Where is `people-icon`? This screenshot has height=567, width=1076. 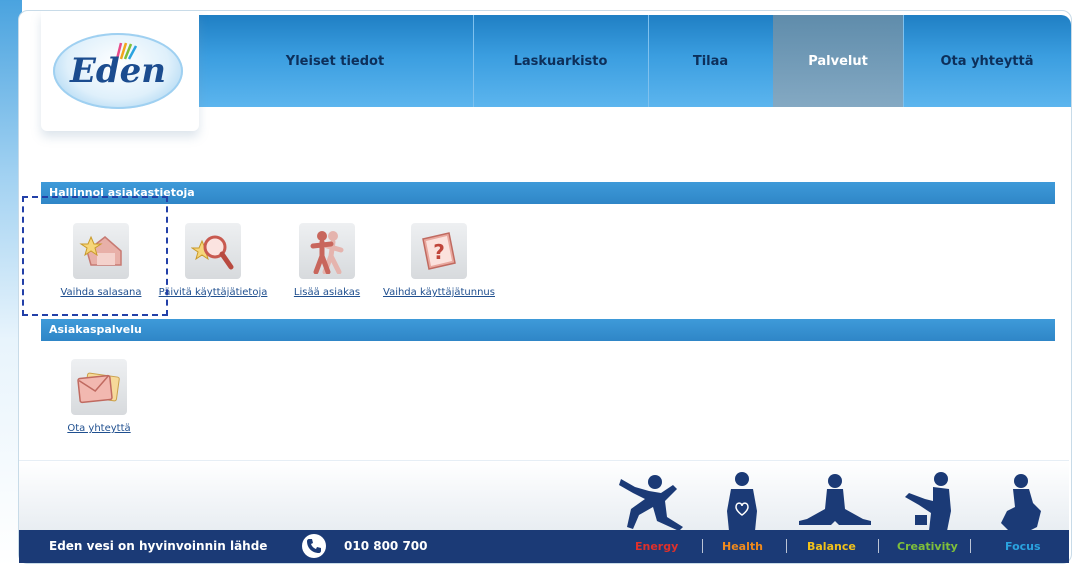
people-icon is located at coordinates (327, 251).